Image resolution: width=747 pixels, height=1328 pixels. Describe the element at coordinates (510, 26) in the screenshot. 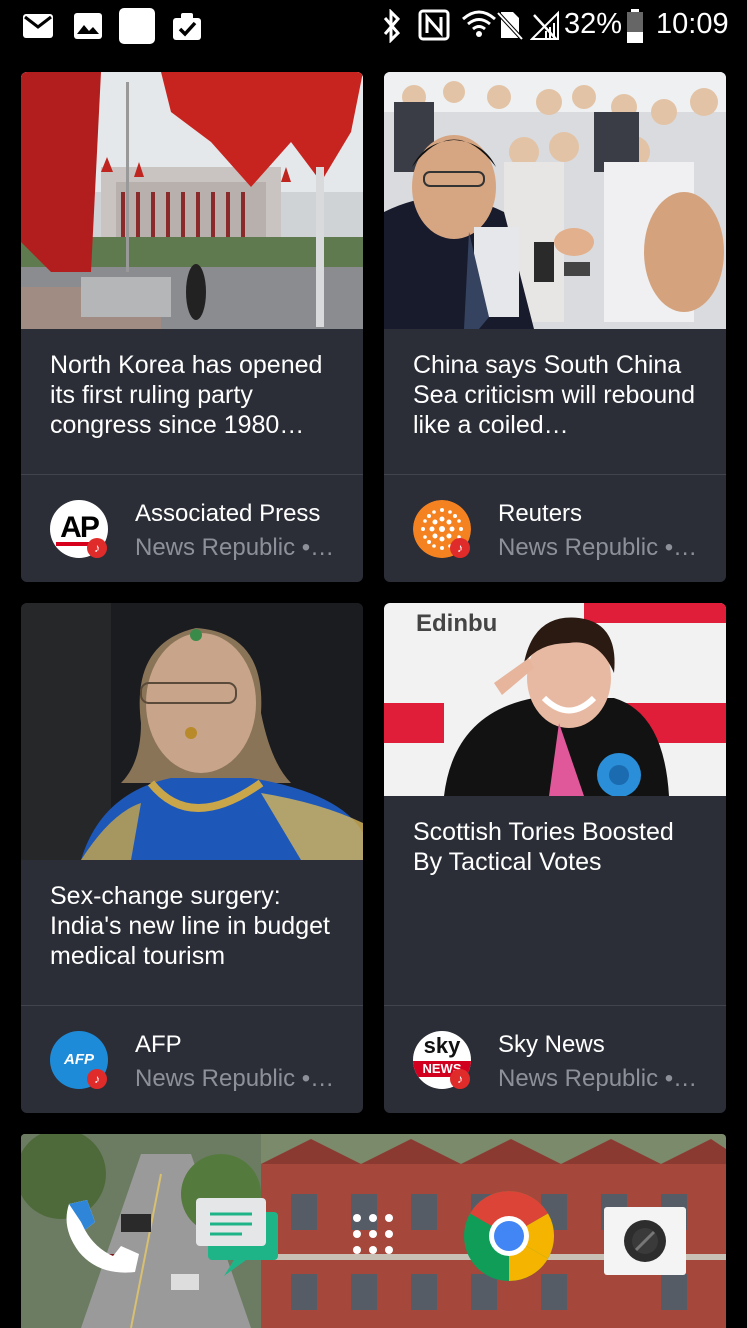

I see `no-sim-icon` at that location.